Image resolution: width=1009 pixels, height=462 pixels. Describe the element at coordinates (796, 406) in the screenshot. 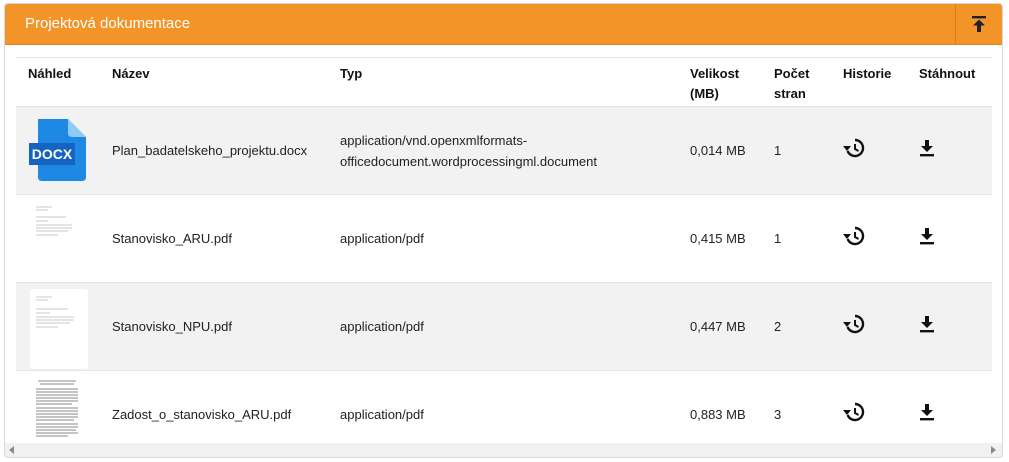

I see `page-count: 3` at that location.